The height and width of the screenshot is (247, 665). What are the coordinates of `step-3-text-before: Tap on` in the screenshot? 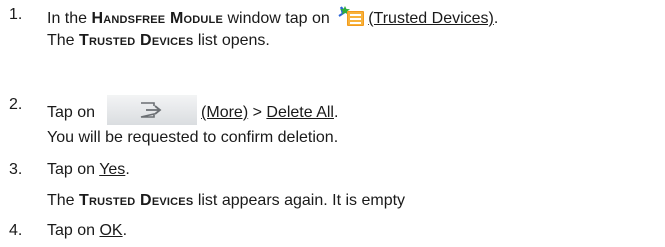 It's located at (73, 169).